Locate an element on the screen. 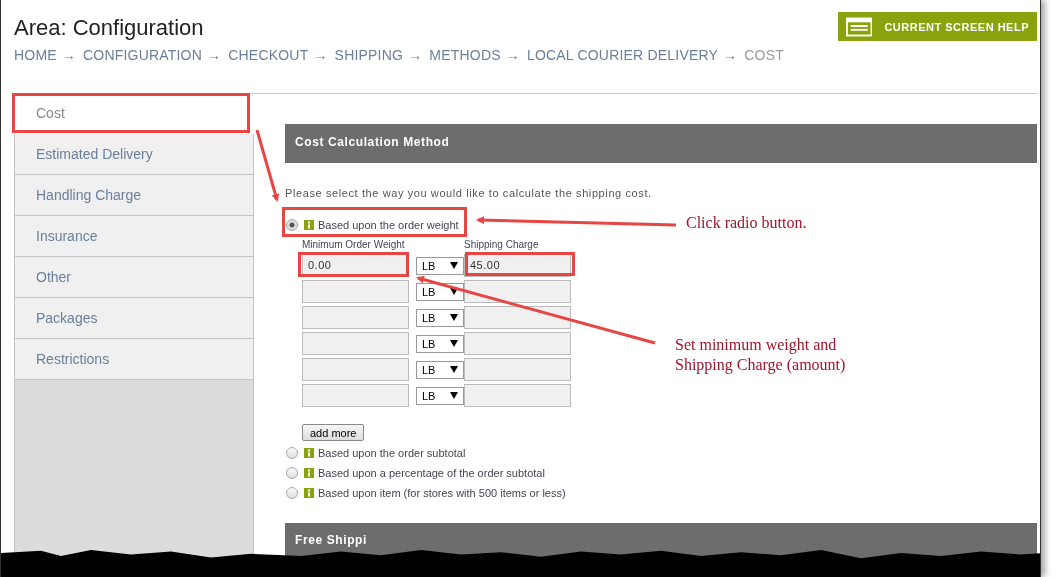 Image resolution: width=1057 pixels, height=577 pixels. column-label: Shipping Charge is located at coordinates (502, 245).